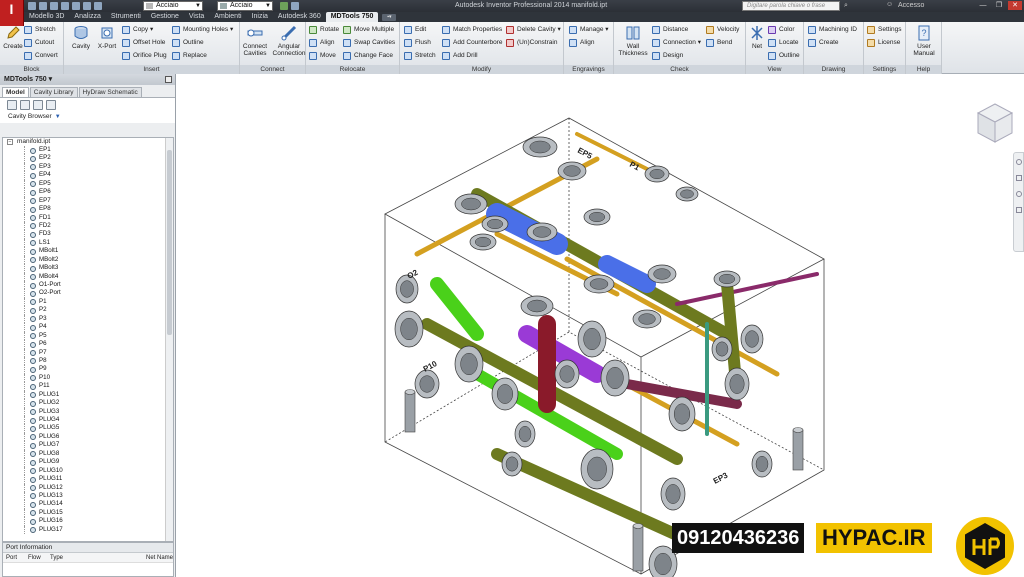 The image size is (1024, 577). I want to click on offset-hole-button: Offset Hole, so click(143, 43).